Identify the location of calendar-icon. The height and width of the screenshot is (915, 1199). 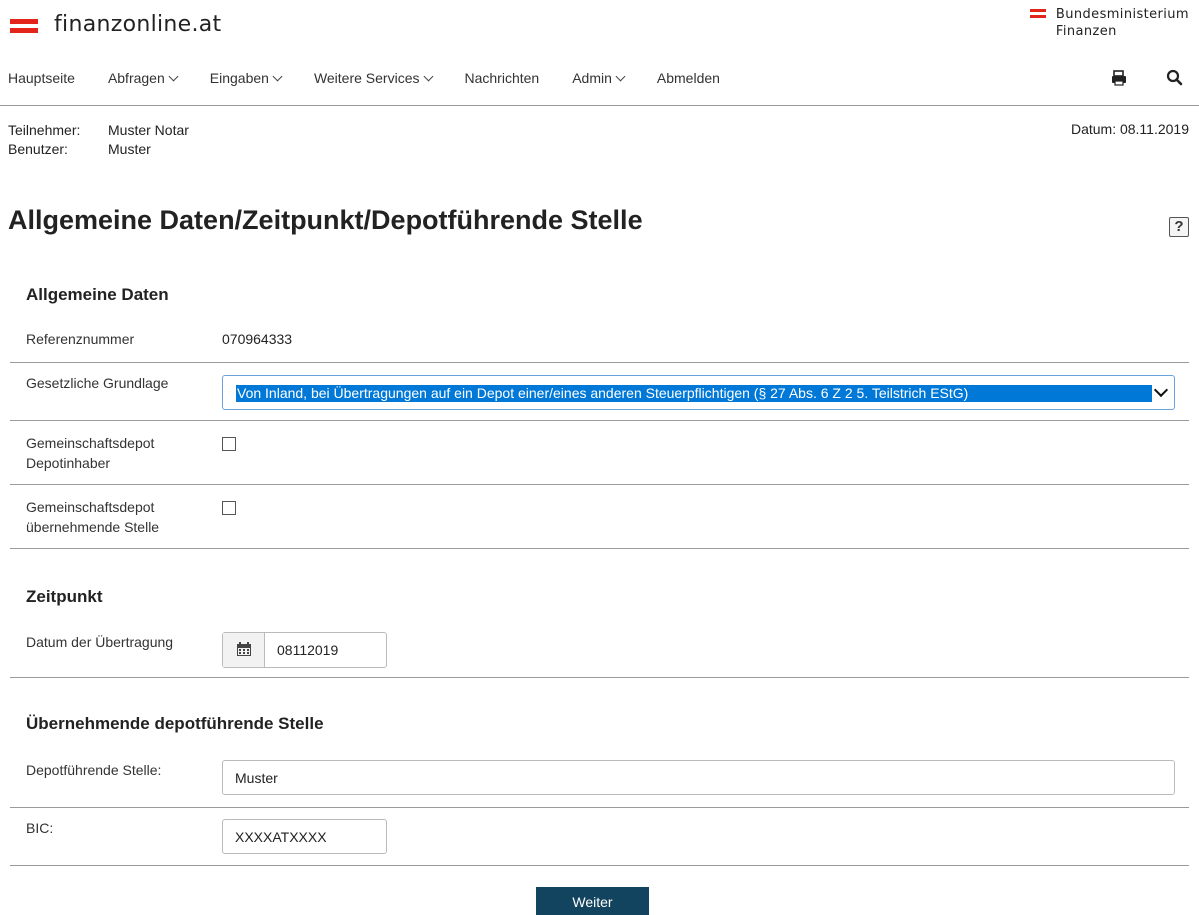
(244, 650).